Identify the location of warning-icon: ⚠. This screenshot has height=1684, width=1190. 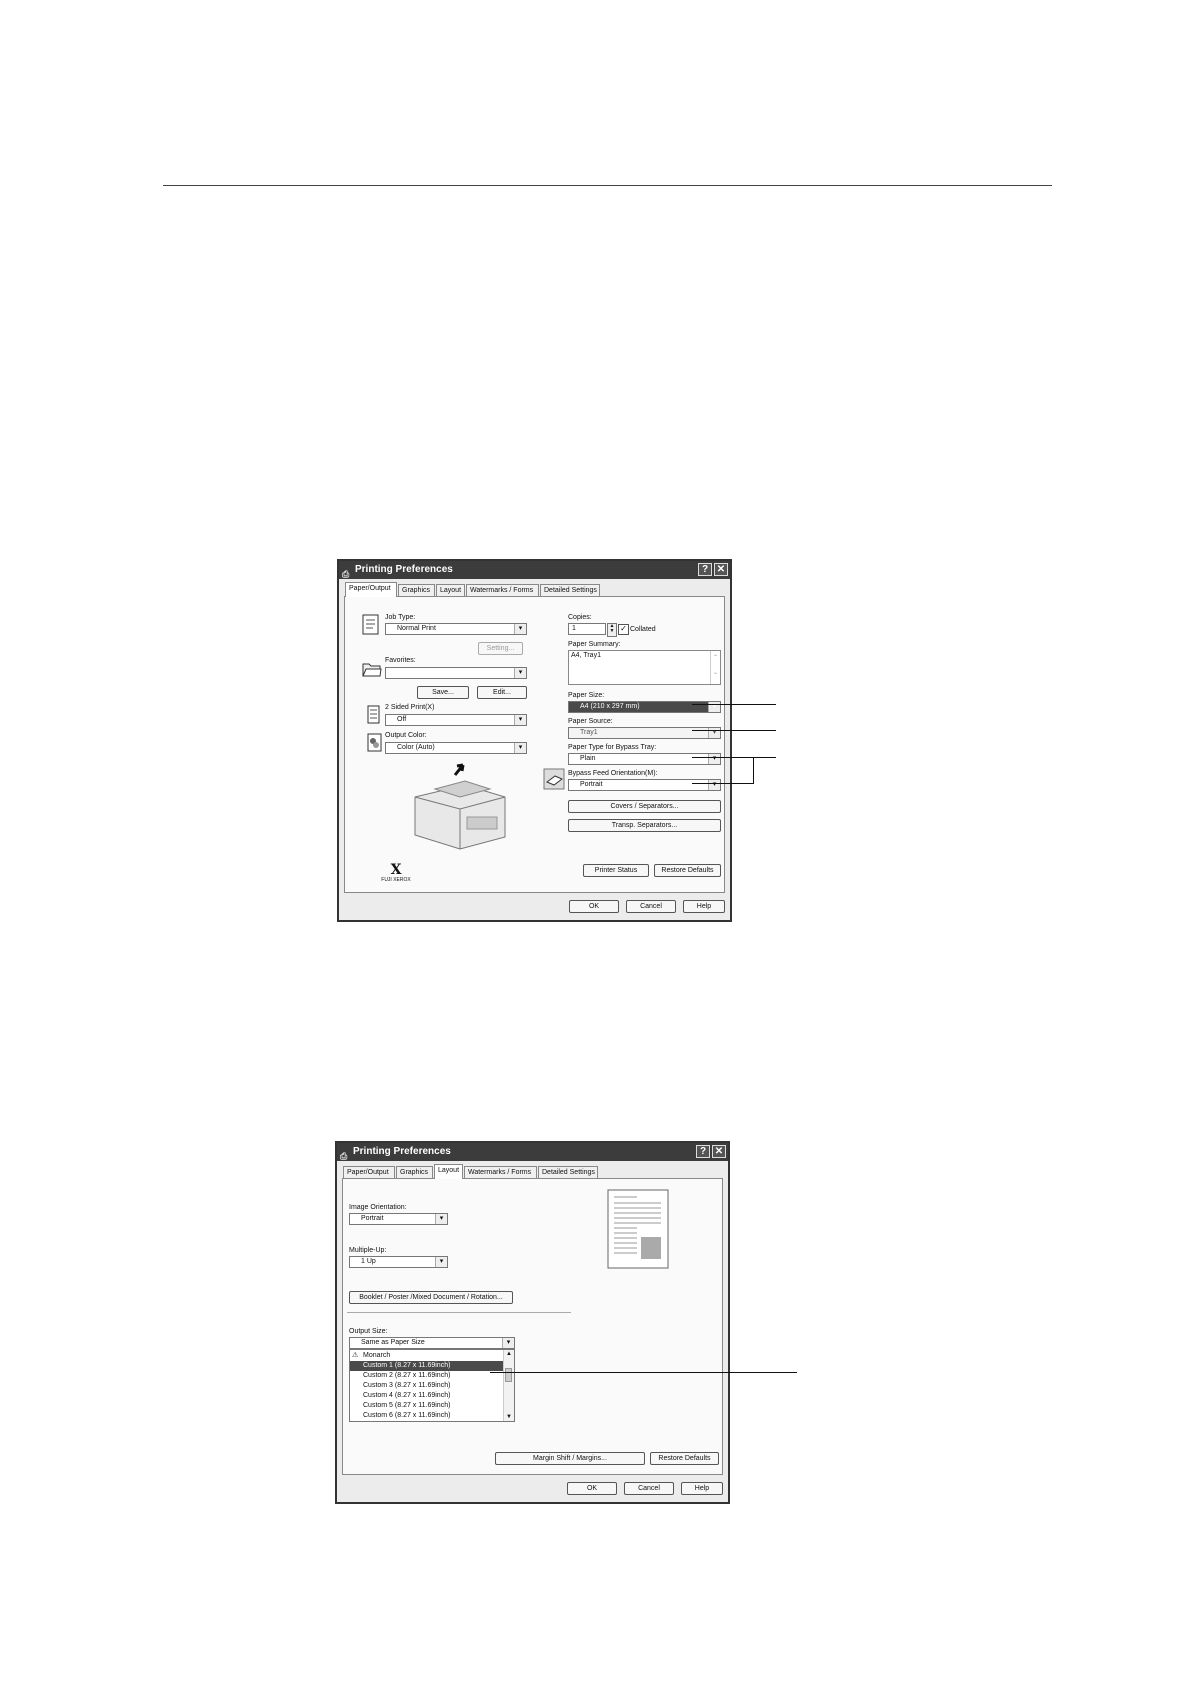
(355, 1355).